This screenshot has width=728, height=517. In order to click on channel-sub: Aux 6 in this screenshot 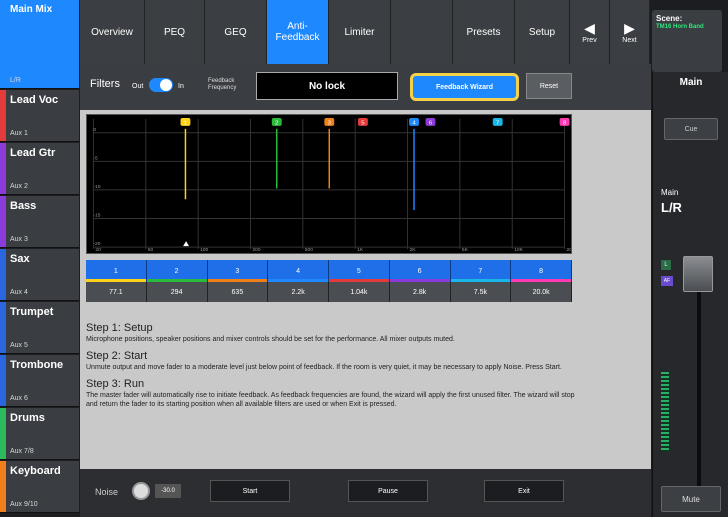, I will do `click(19, 398)`.